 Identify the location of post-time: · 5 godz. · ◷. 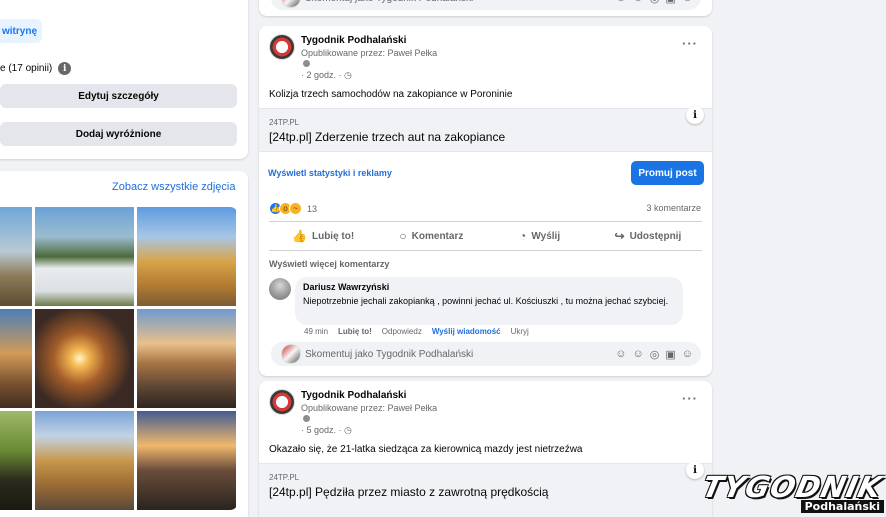
(326, 430).